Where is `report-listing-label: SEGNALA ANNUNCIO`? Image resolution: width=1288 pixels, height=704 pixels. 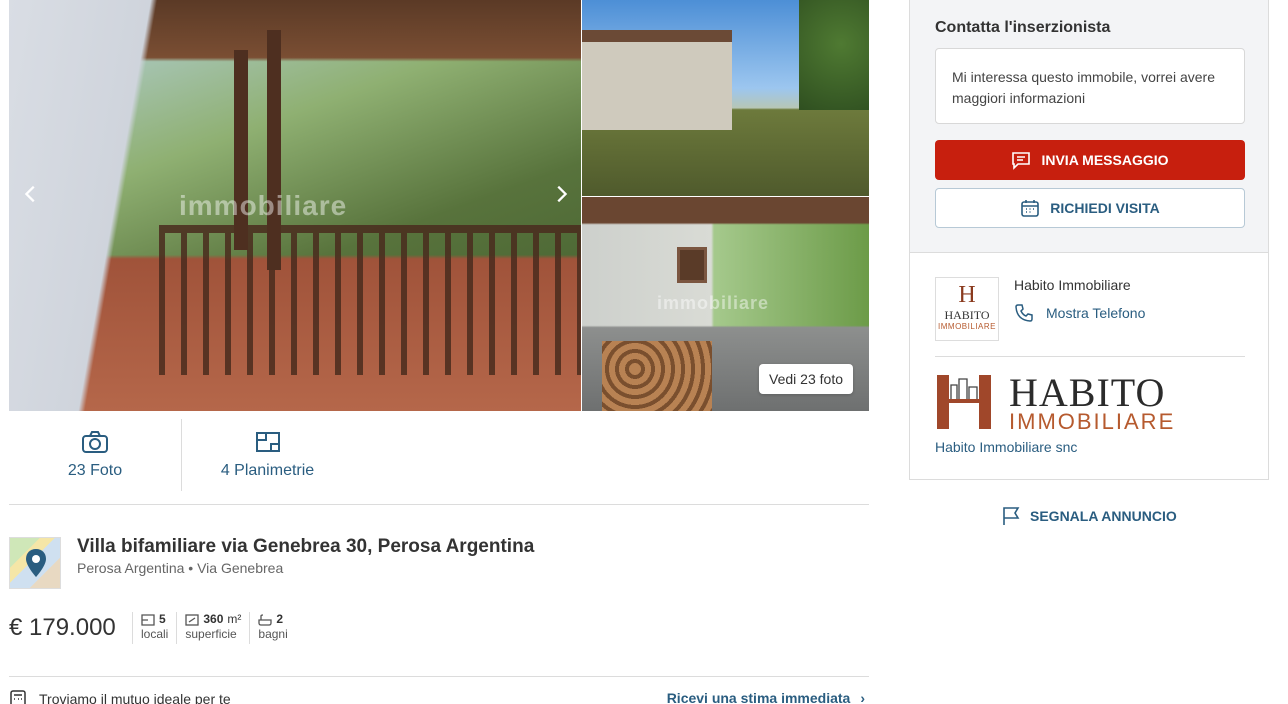
report-listing-label: SEGNALA ANNUNCIO is located at coordinates (1103, 516).